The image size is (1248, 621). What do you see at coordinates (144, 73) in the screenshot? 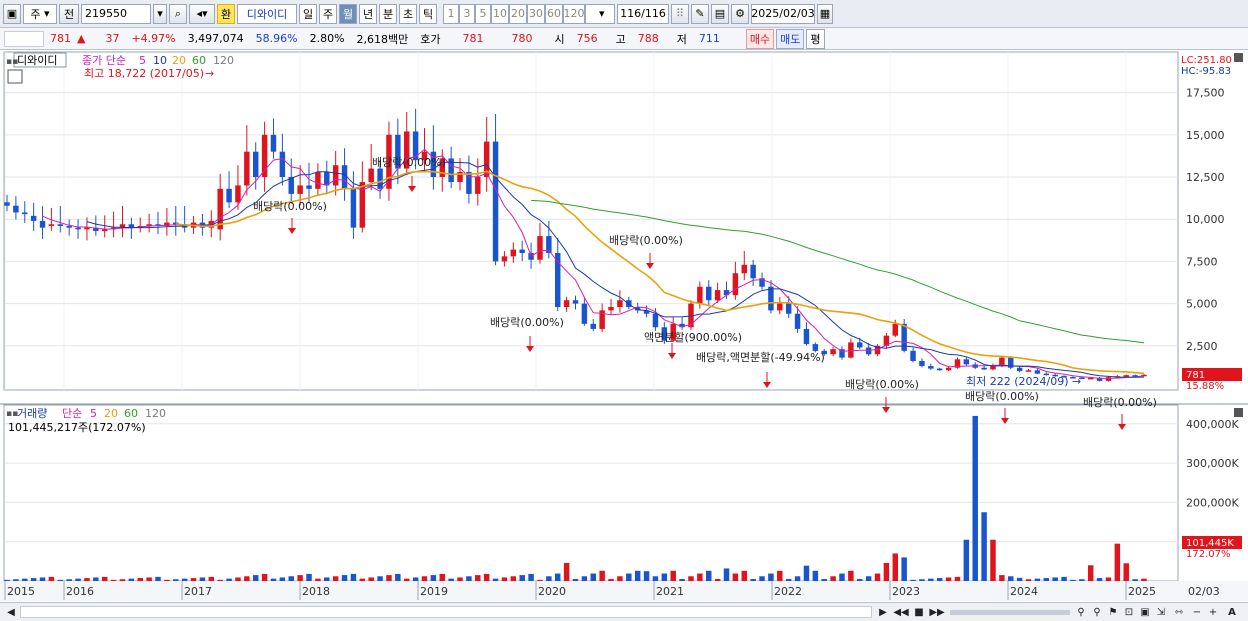
I see `max-price-label: 최고 18,722 (2017/05)` at bounding box center [144, 73].